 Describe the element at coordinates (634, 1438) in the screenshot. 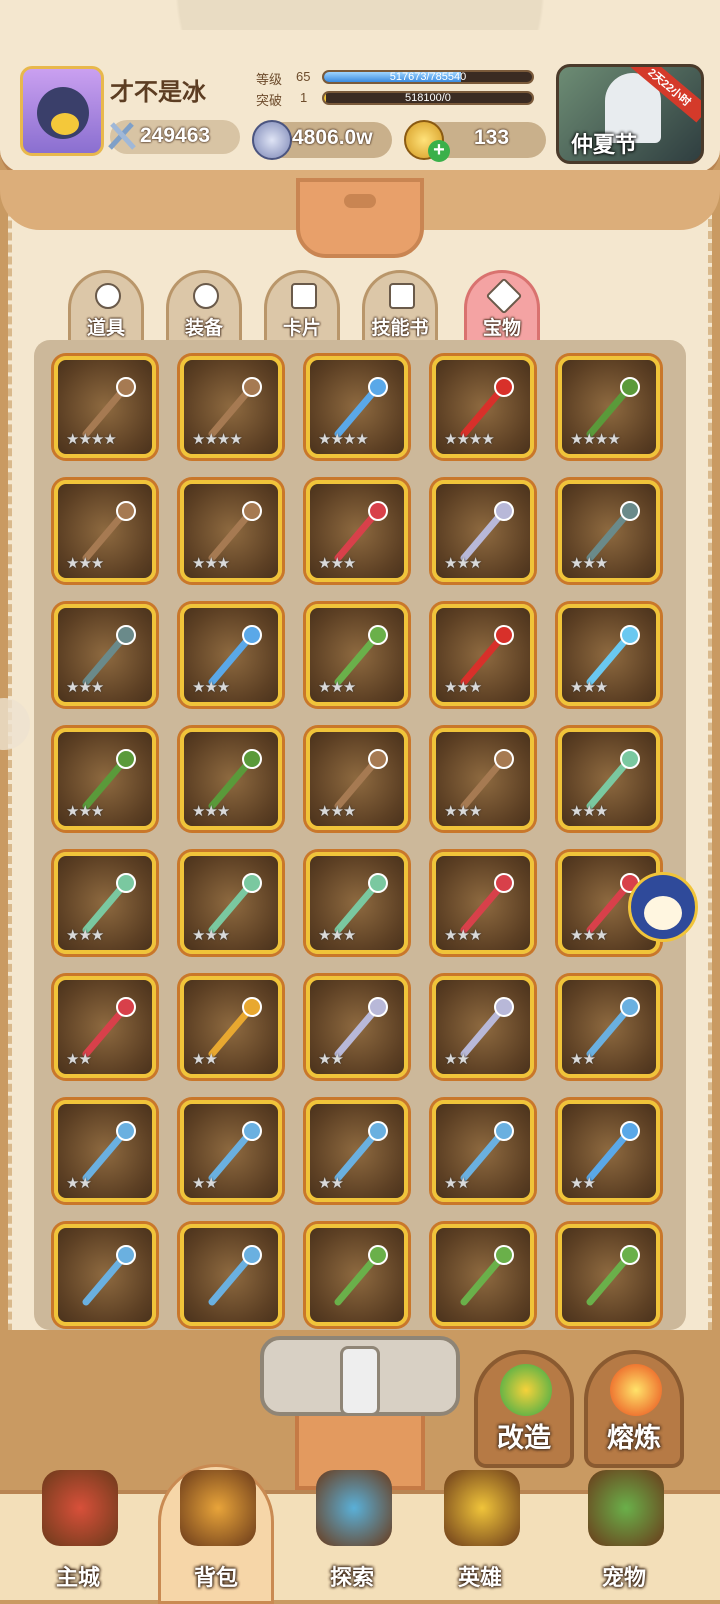

I see `smelt-label: 熔炼` at that location.